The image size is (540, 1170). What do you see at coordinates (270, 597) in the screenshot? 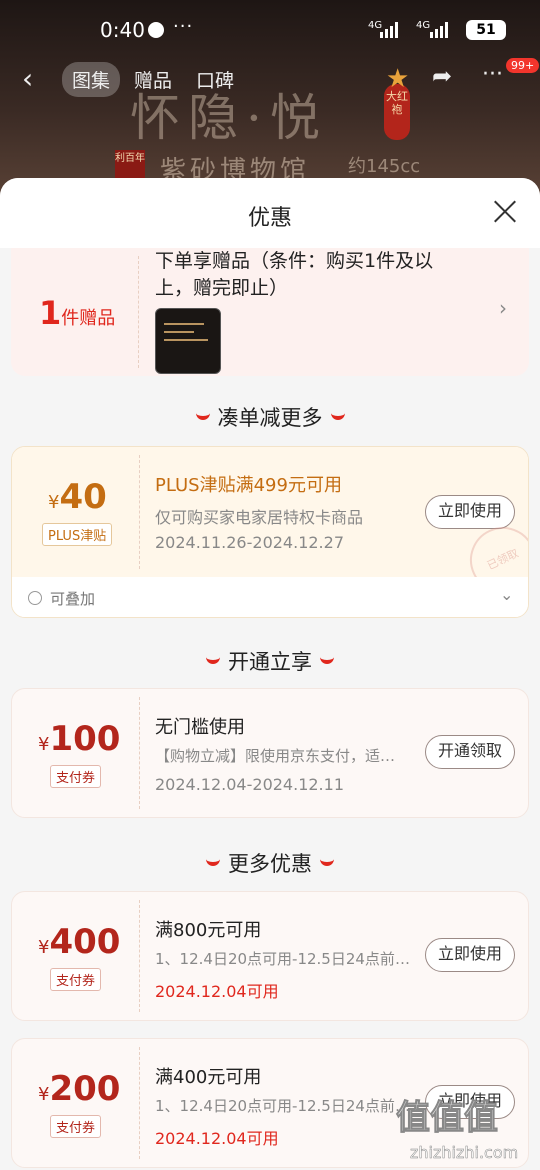
I see `plus-coupon-footer: 可叠加 ⌄` at bounding box center [270, 597].